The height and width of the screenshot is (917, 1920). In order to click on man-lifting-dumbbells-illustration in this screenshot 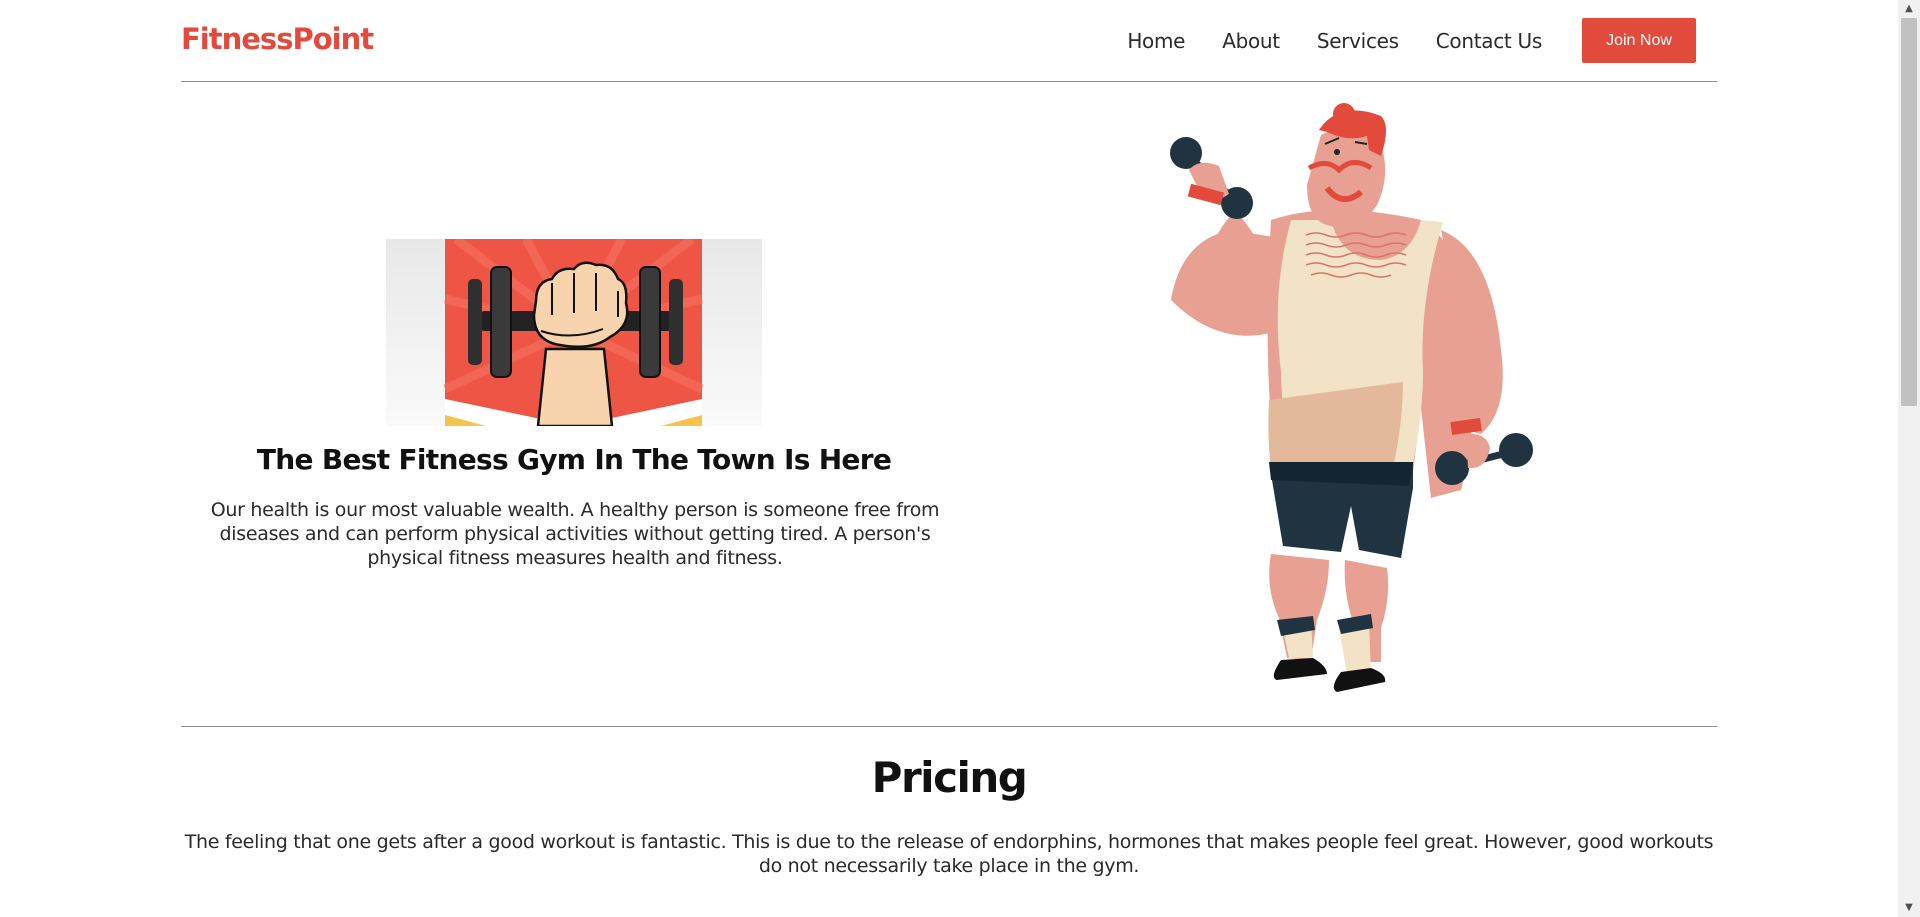, I will do `click(1351, 397)`.